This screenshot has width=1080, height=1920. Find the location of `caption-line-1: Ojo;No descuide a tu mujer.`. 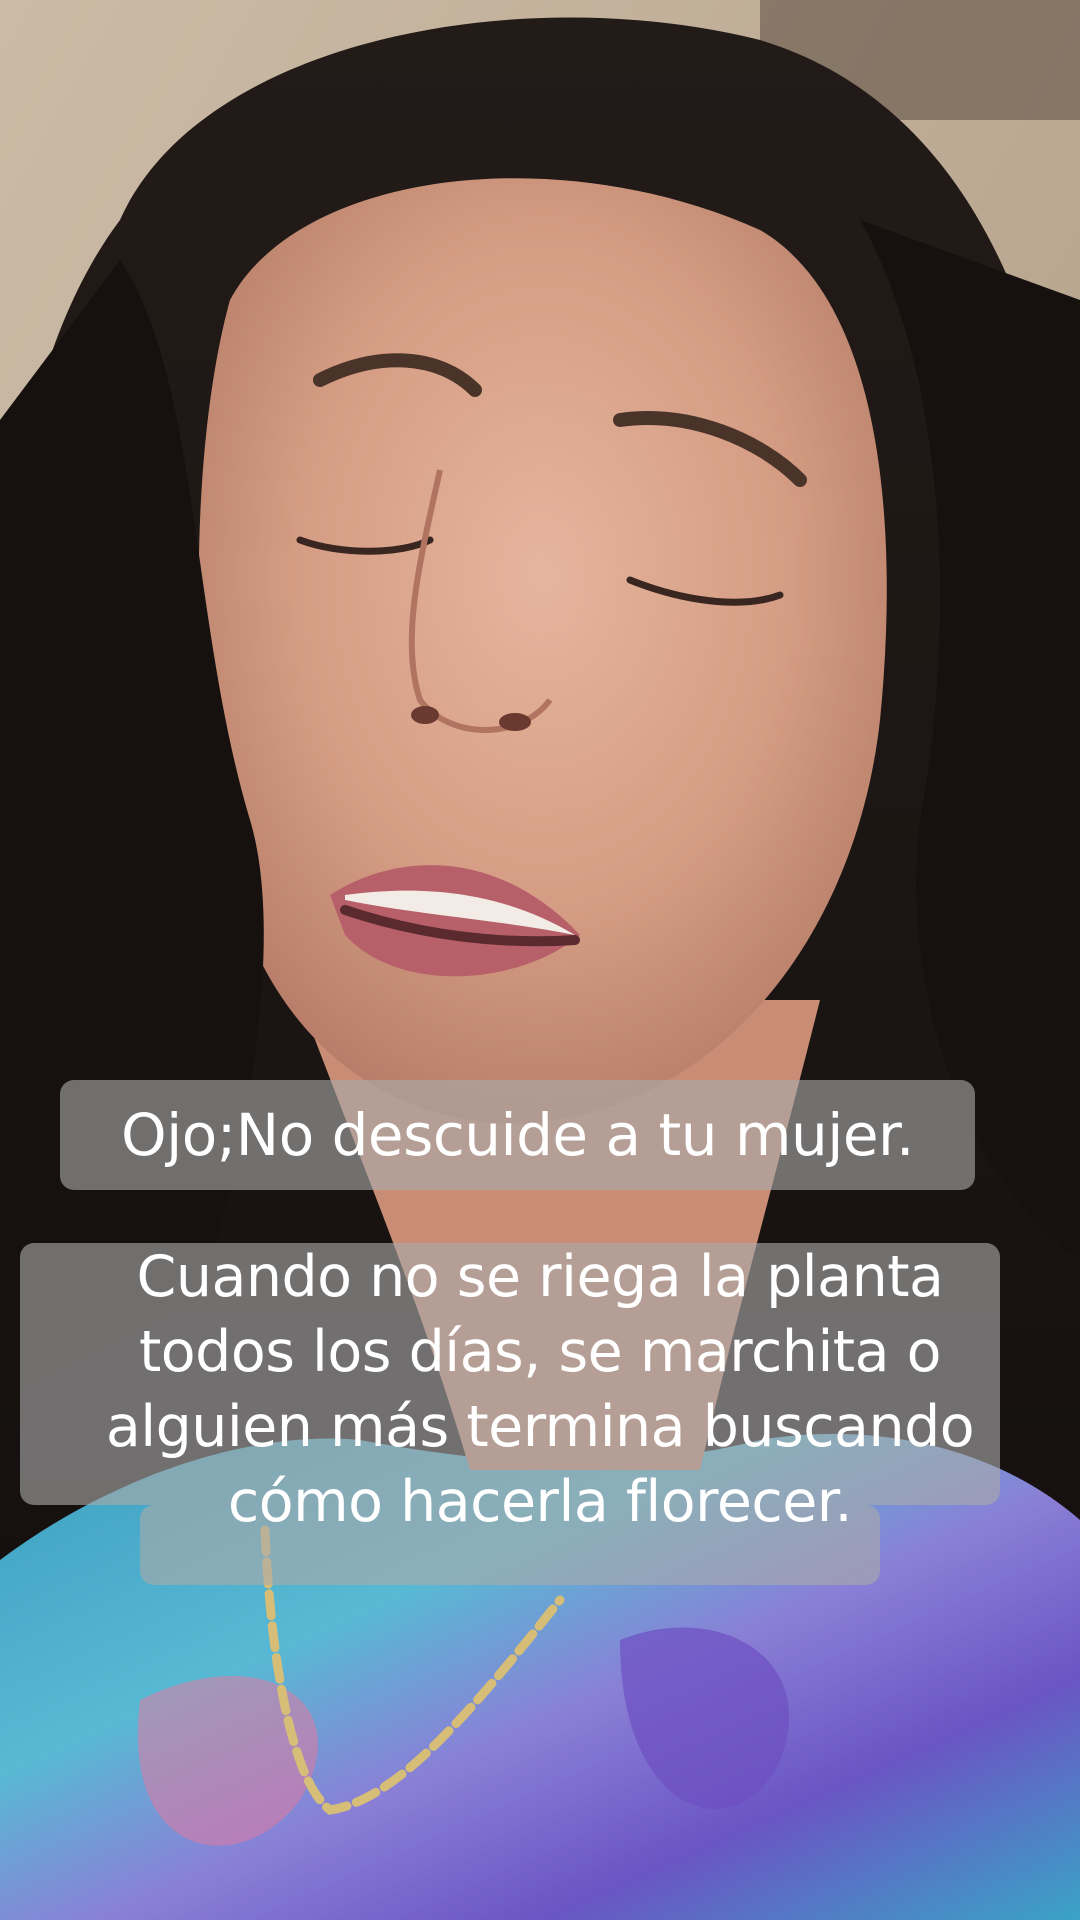

caption-line-1: Ojo;No descuide a tu mujer. is located at coordinates (517, 1135).